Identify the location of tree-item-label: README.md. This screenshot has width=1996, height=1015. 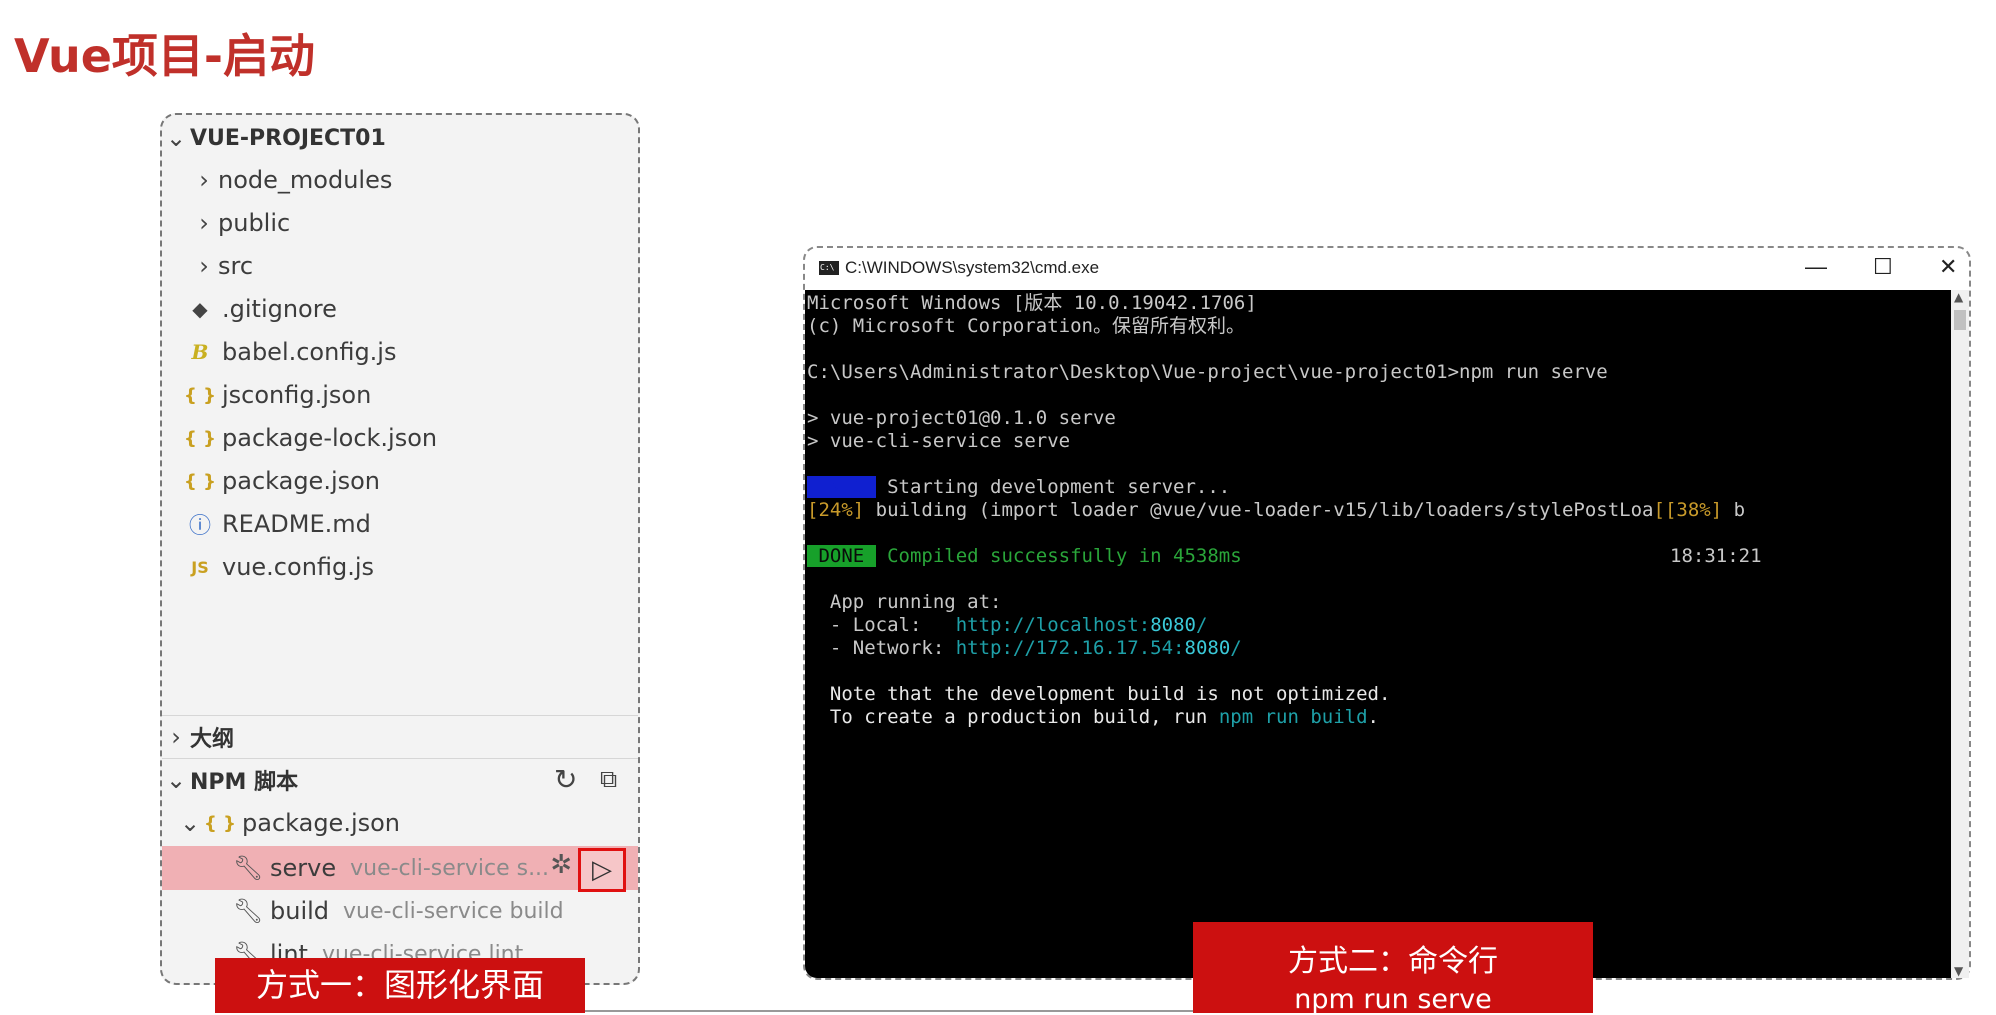
(296, 524).